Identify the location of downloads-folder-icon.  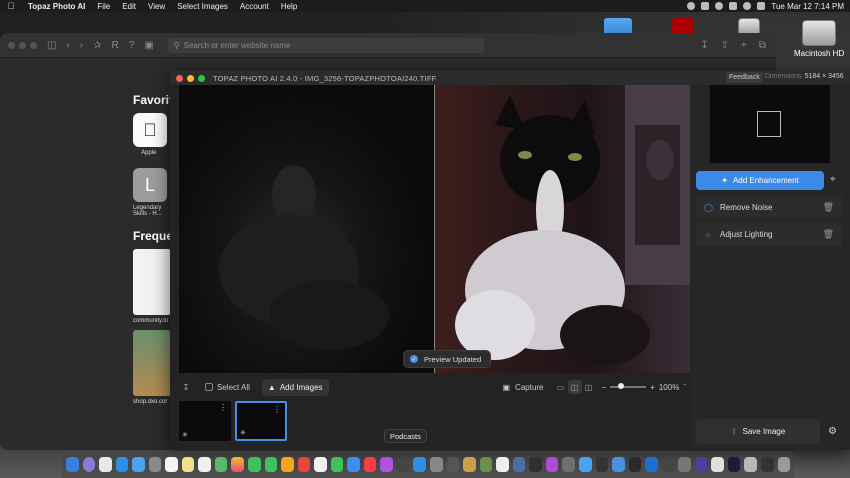
(750, 464).